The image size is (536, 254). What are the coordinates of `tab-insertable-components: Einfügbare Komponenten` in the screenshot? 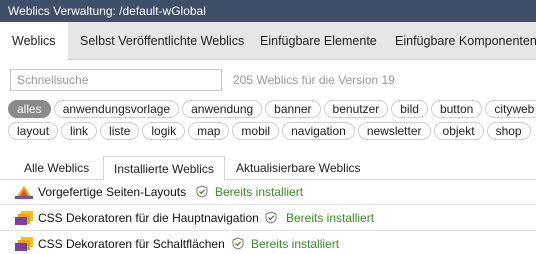 It's located at (459, 41).